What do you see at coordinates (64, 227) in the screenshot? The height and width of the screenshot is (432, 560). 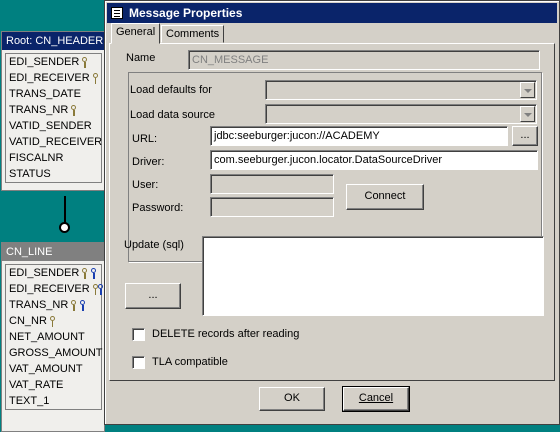 I see `relation-connector` at bounding box center [64, 227].